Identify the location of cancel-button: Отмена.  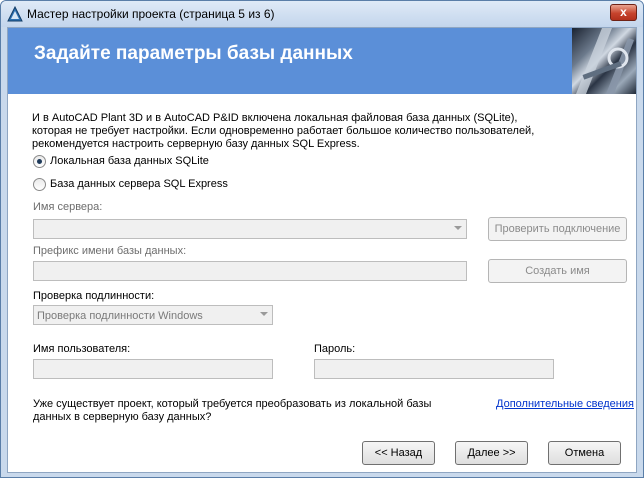
(584, 453).